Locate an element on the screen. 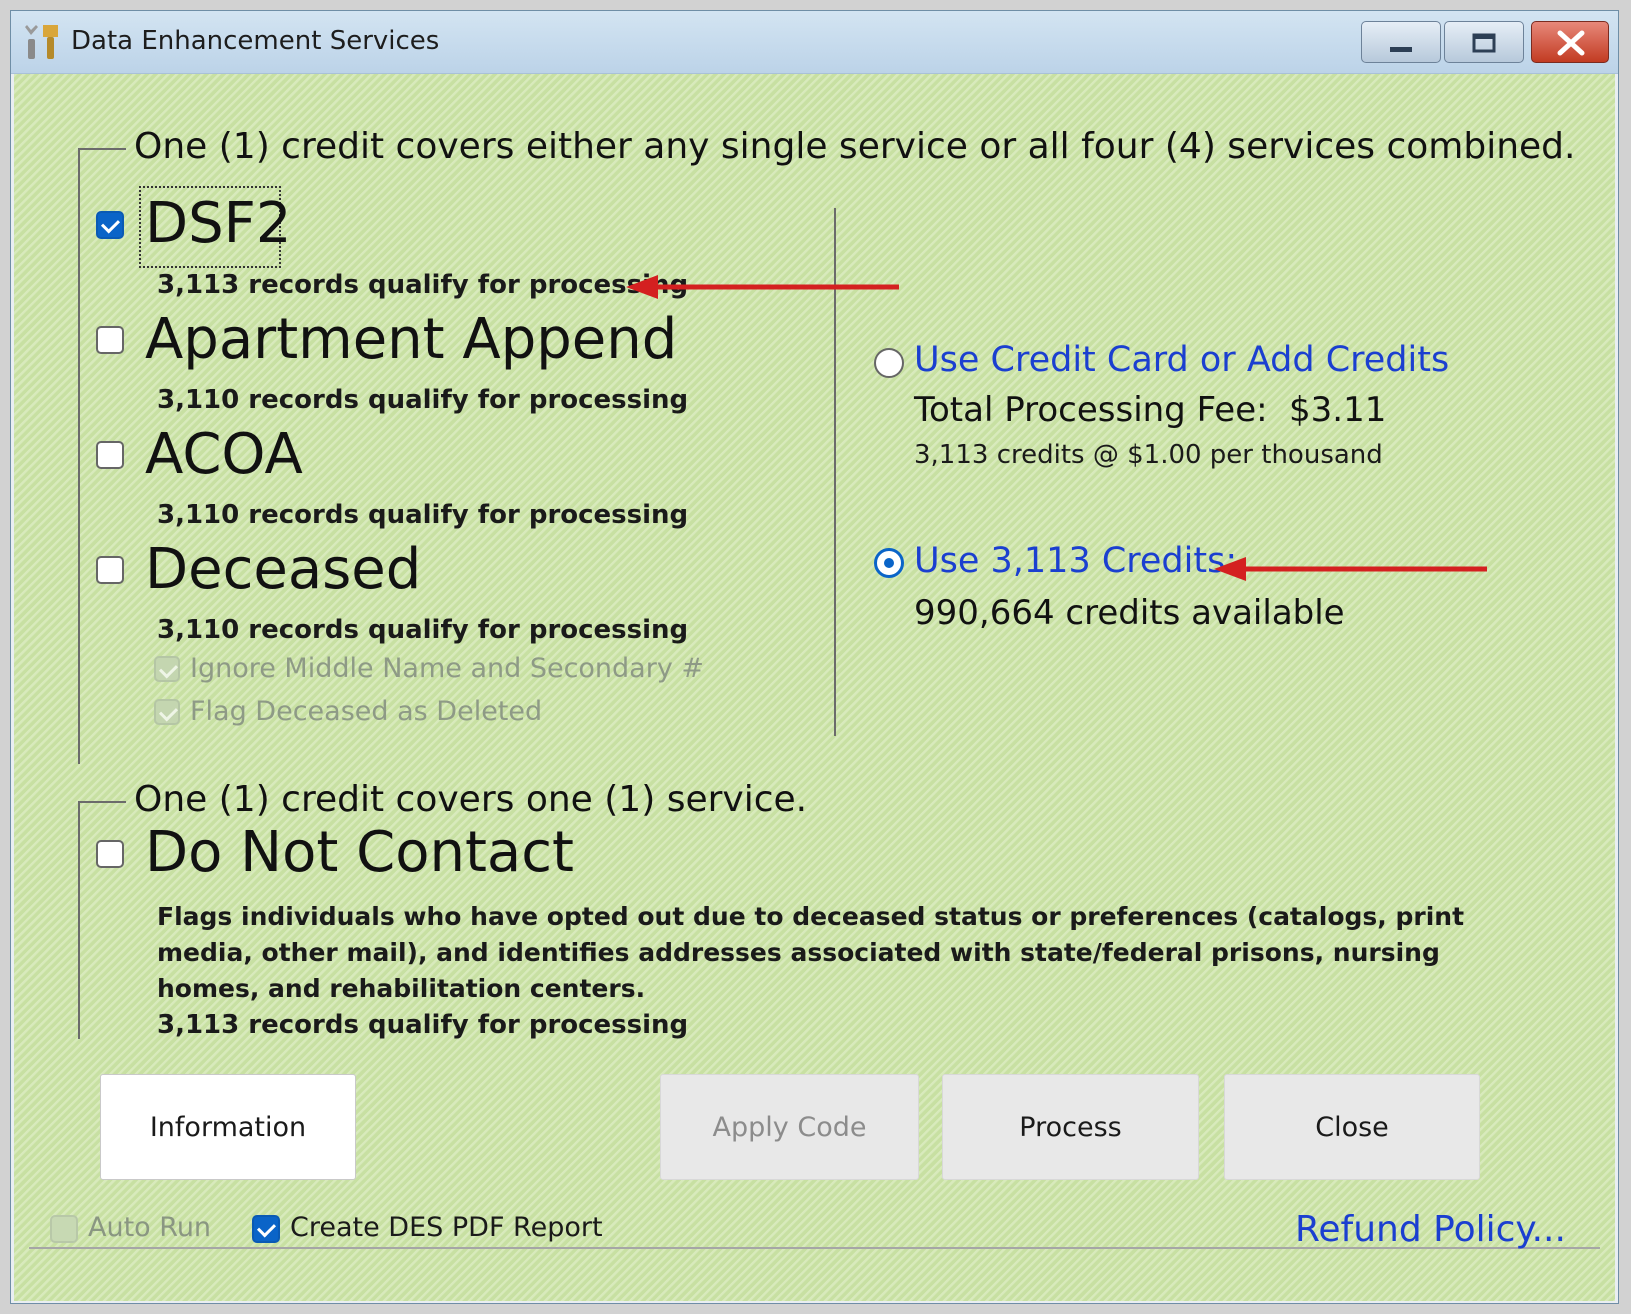 This screenshot has height=1314, width=1631. apply-code-button: Apply Code is located at coordinates (789, 1127).